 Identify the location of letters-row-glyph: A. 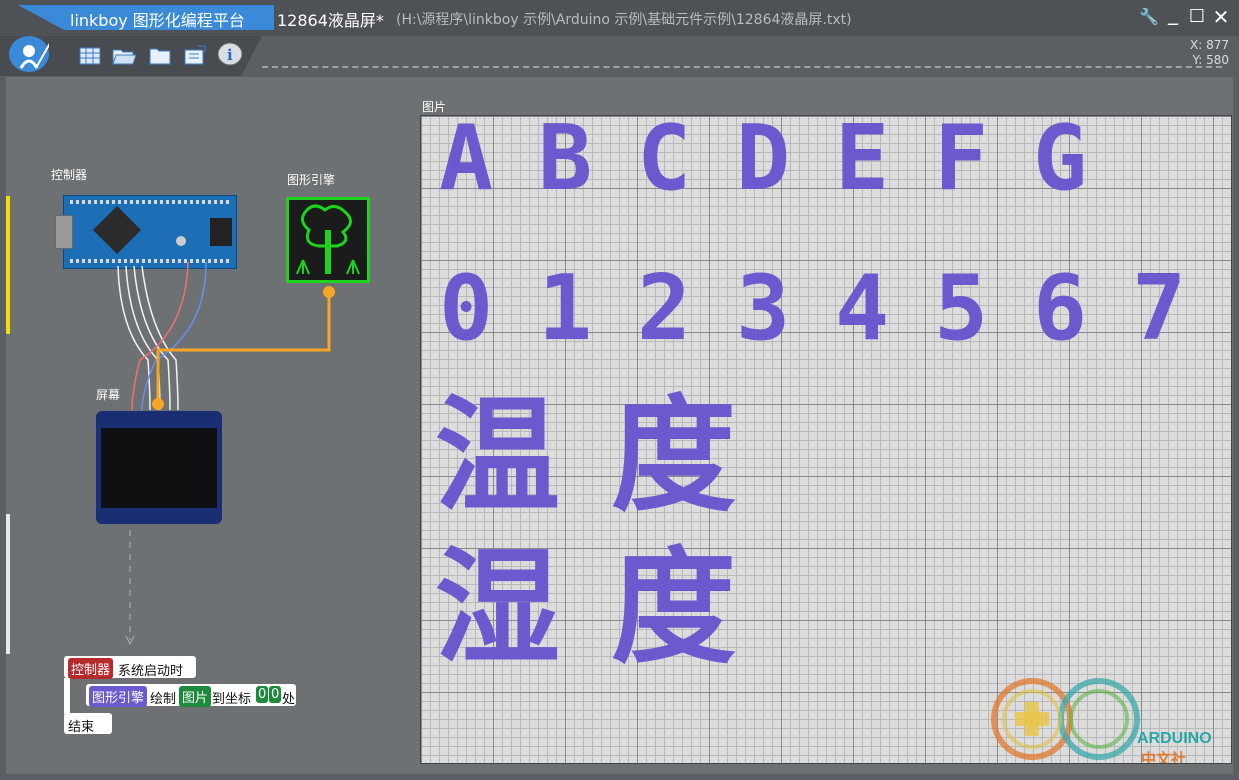
(466, 163).